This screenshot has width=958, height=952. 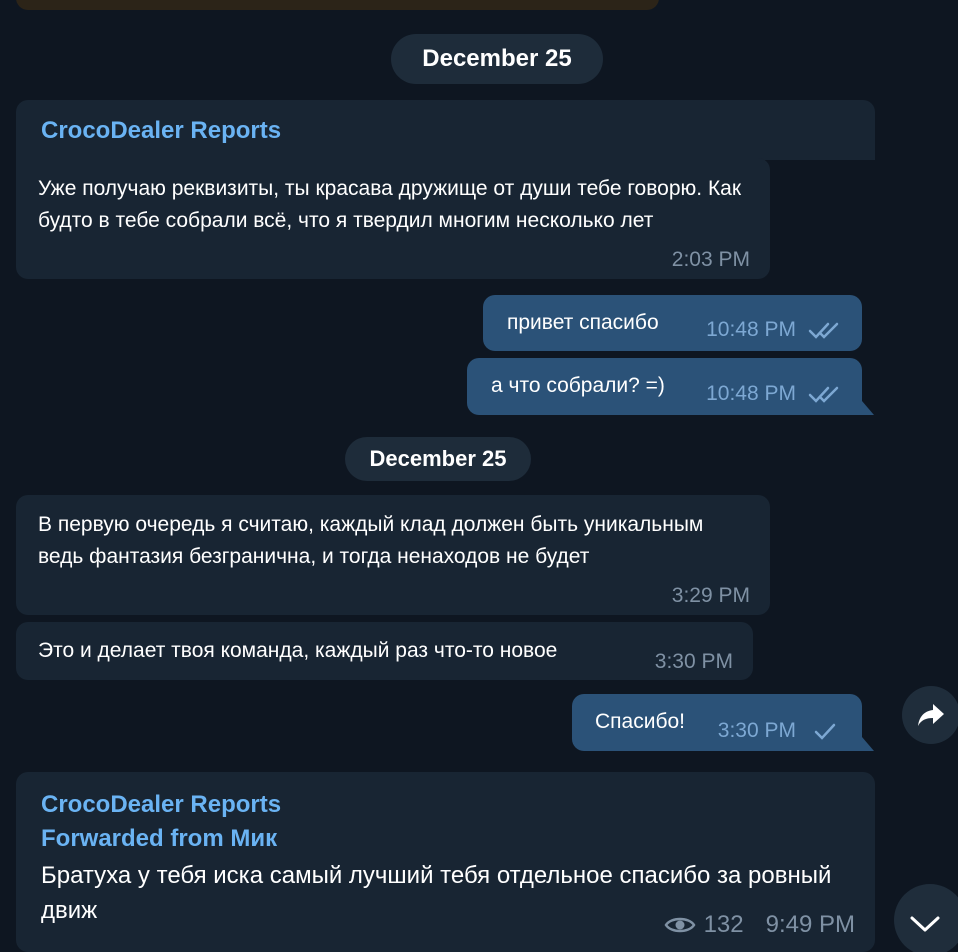 What do you see at coordinates (672, 323) in the screenshot?
I see `outgoing-message: привет спасибо 10:48 PM` at bounding box center [672, 323].